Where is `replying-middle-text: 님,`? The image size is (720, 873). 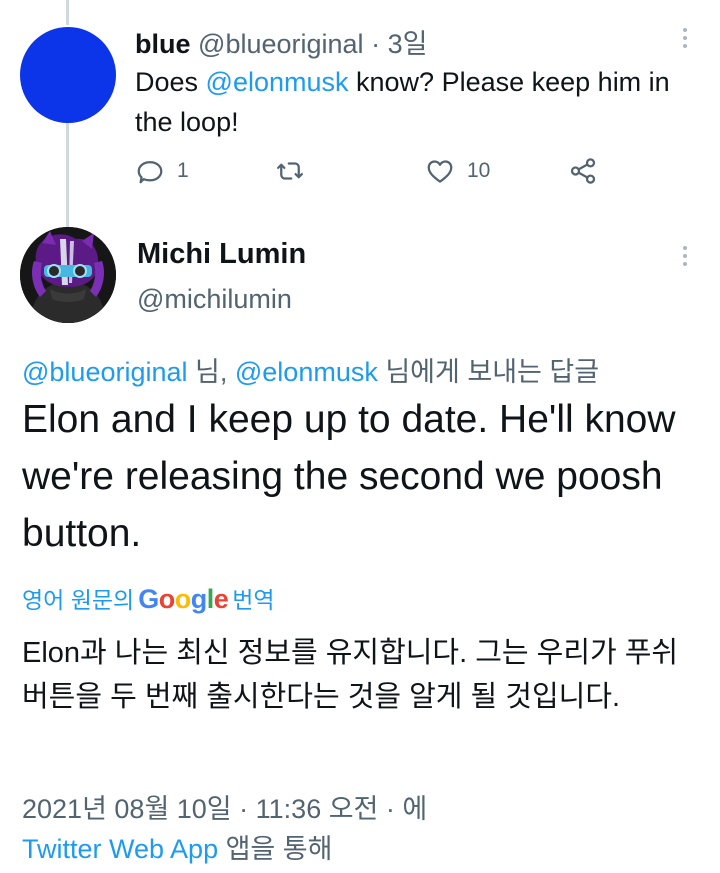
replying-middle-text: 님, is located at coordinates (211, 372).